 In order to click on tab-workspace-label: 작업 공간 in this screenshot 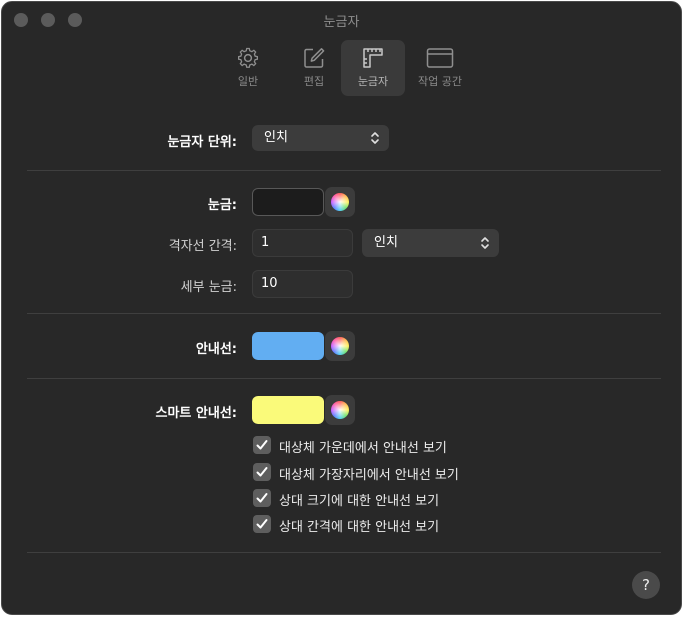, I will do `click(440, 81)`.